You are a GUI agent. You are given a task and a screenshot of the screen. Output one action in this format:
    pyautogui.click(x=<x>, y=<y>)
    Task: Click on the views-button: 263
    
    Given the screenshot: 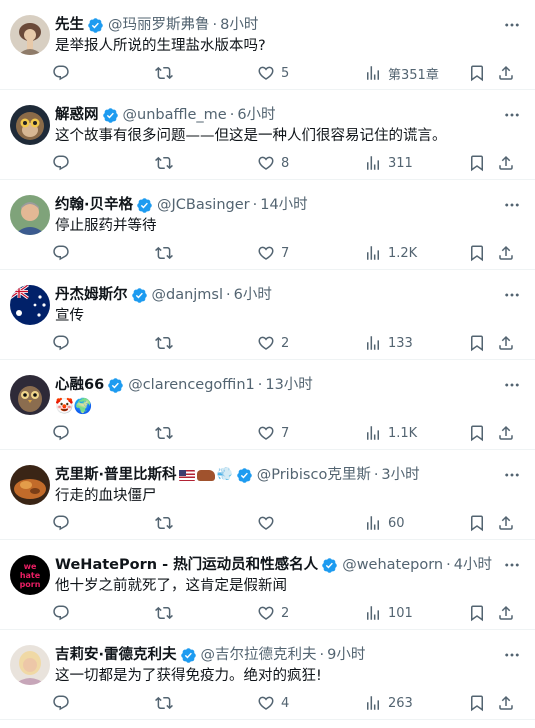 What is the action you would take?
    pyautogui.click(x=388, y=703)
    